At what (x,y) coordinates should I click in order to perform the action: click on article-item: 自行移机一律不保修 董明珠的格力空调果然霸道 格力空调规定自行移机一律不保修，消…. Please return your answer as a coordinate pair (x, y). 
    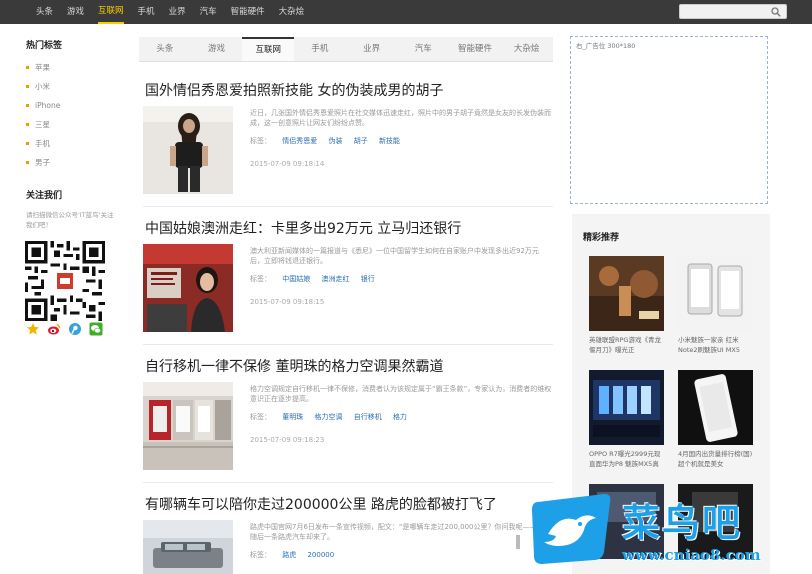
    Looking at the image, I should click on (348, 416).